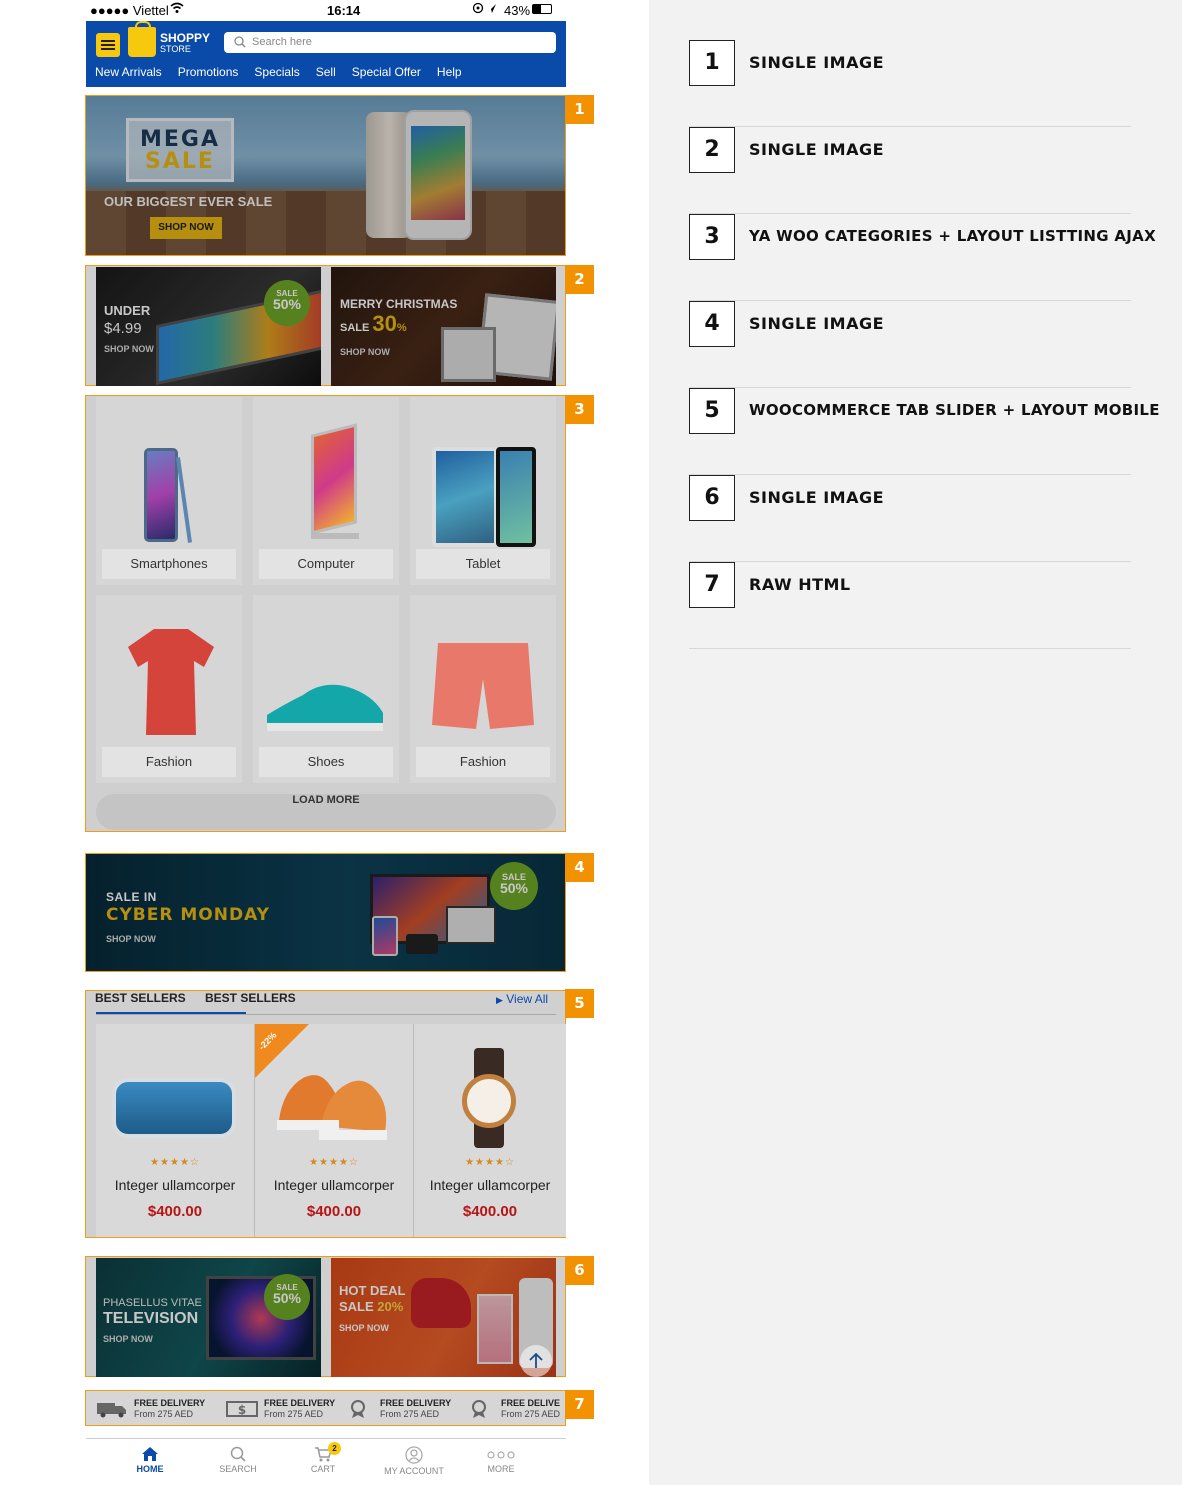  What do you see at coordinates (131, 897) in the screenshot?
I see `sale-in-text: SALE IN` at bounding box center [131, 897].